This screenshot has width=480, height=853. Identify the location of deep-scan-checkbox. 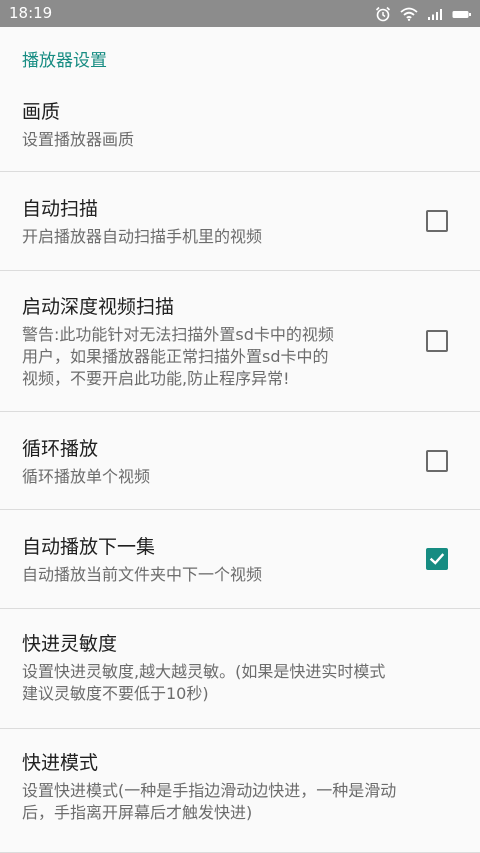
(437, 341).